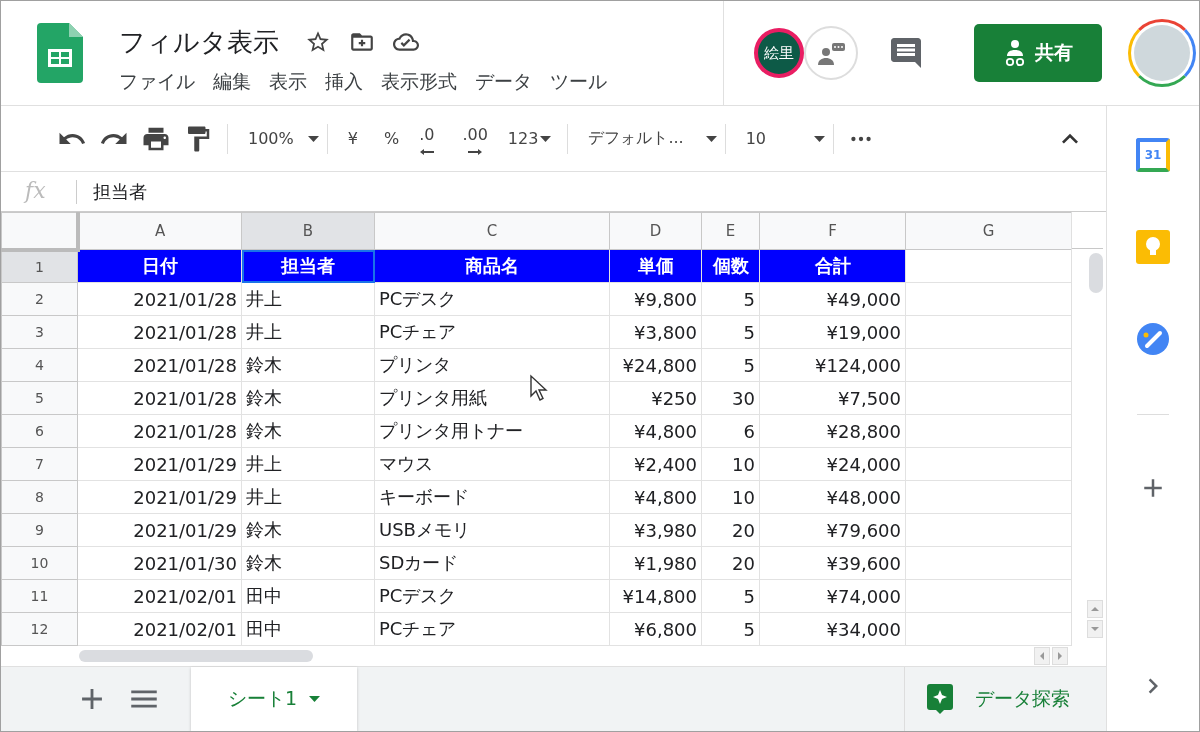 The width and height of the screenshot is (1200, 732). I want to click on menu-item: ツール, so click(578, 82).